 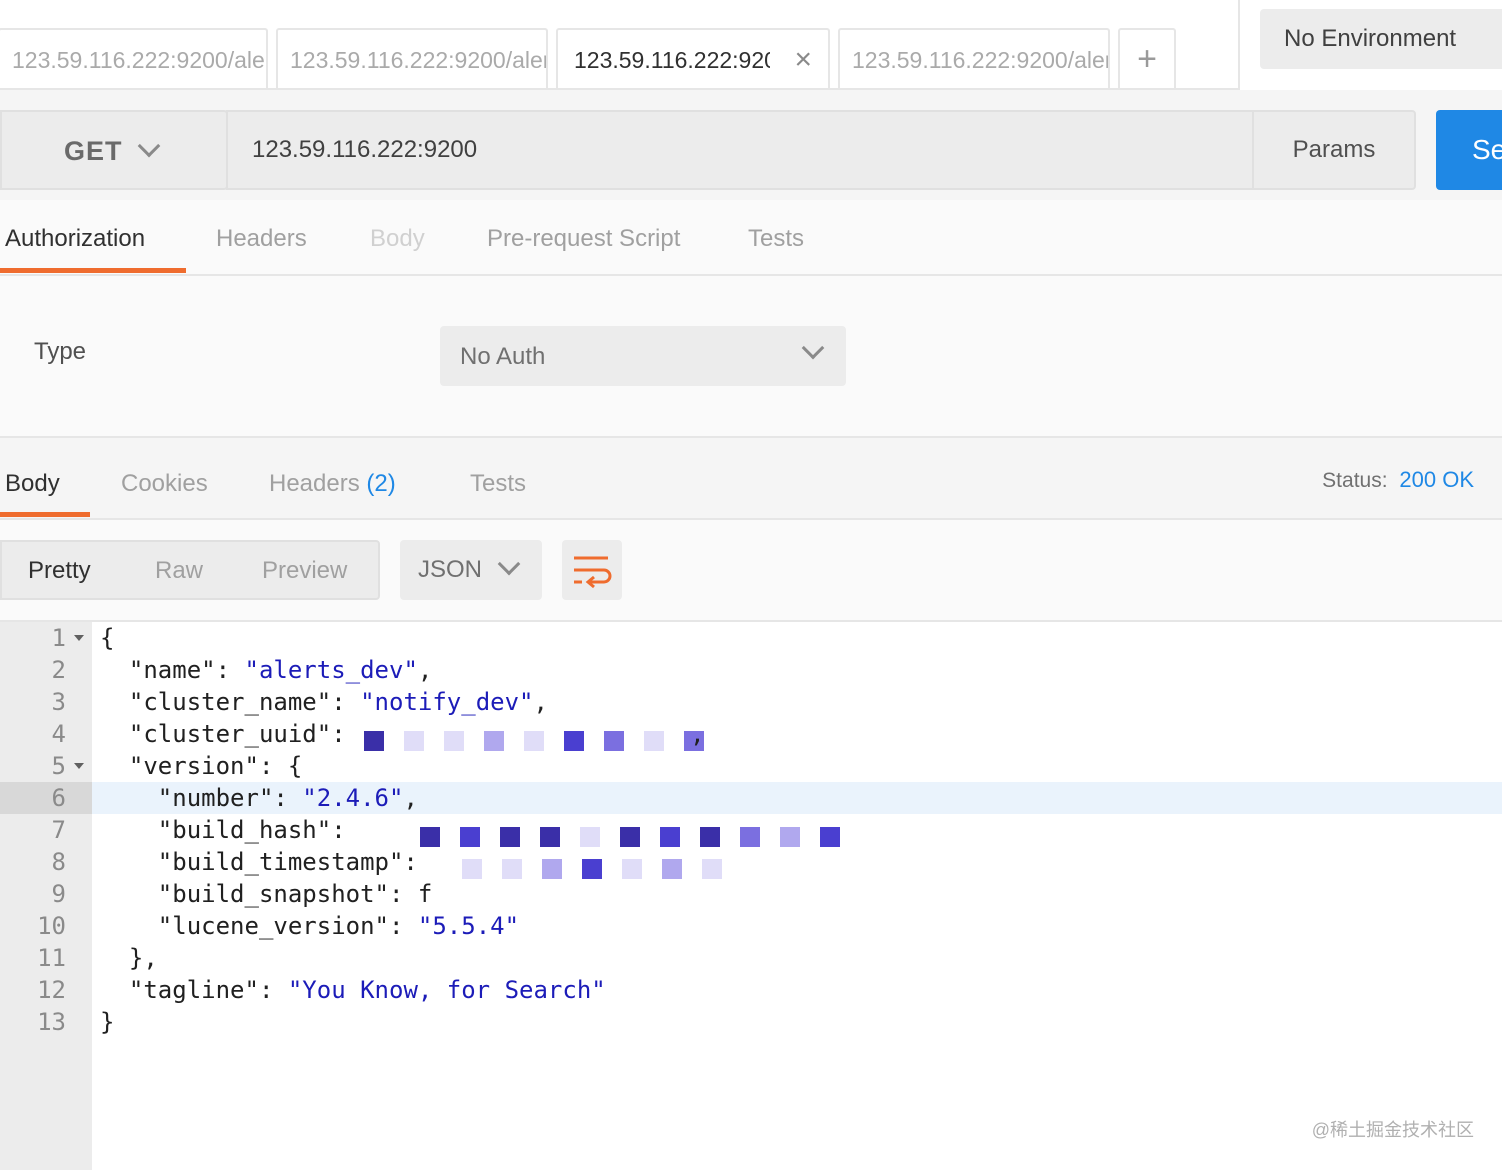 What do you see at coordinates (468, 926) in the screenshot?
I see `json-string: "5.5.4"` at bounding box center [468, 926].